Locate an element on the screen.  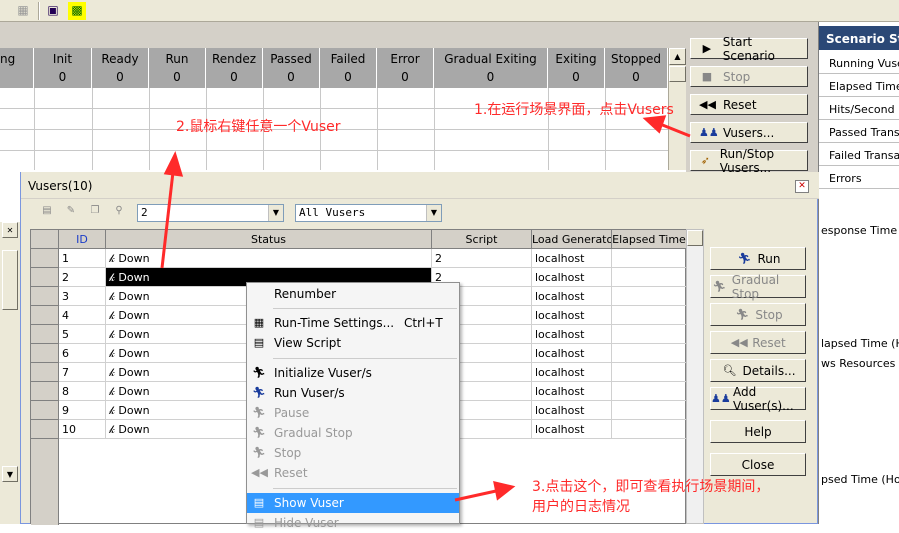
arrow-to-show-vuser is located at coordinates (475, 495).